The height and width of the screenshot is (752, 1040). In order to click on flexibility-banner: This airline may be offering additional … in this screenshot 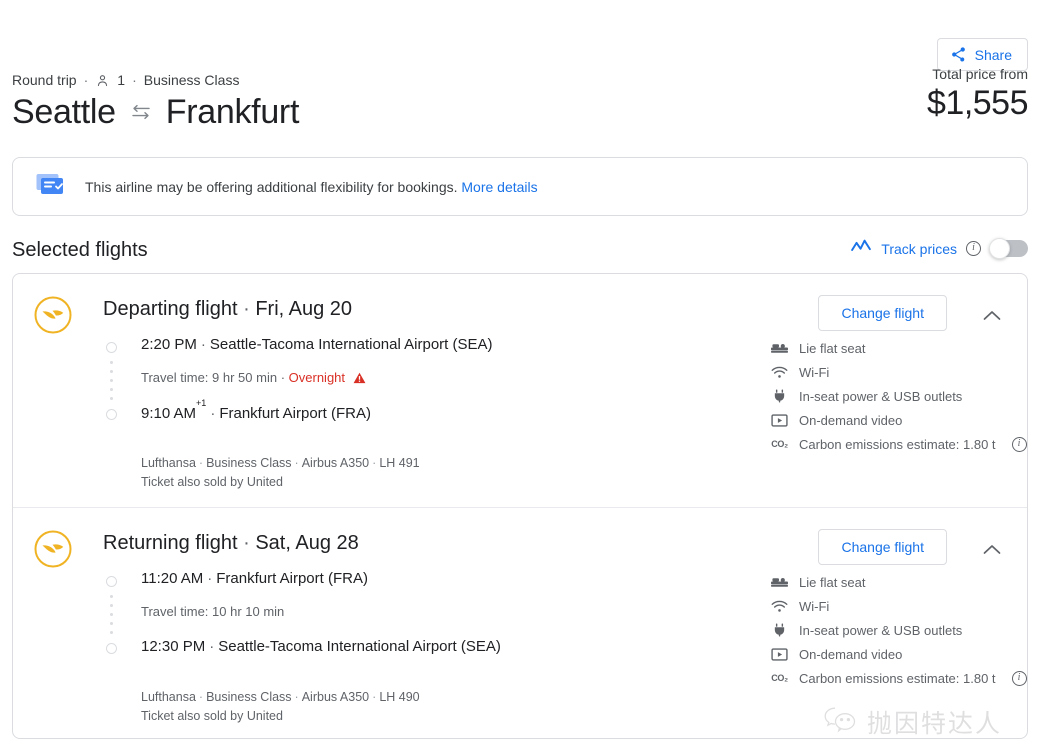, I will do `click(520, 186)`.